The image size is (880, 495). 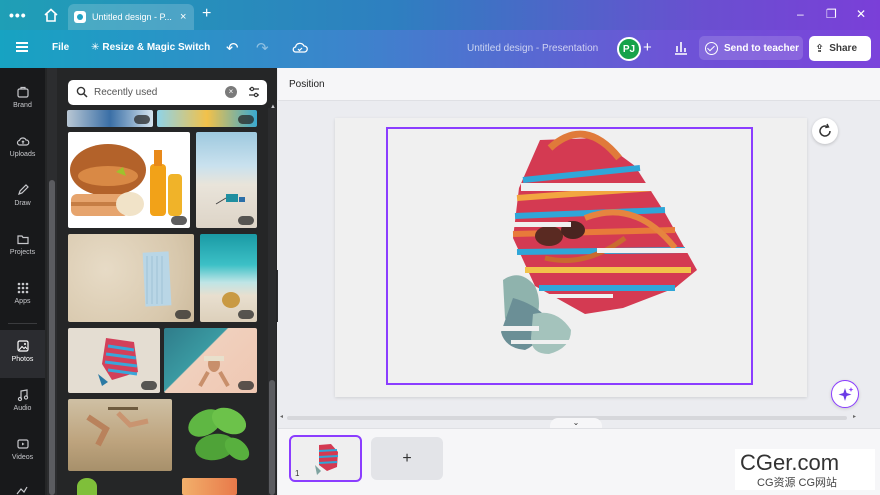 What do you see at coordinates (22, 323) in the screenshot?
I see `rail-divider` at bounding box center [22, 323].